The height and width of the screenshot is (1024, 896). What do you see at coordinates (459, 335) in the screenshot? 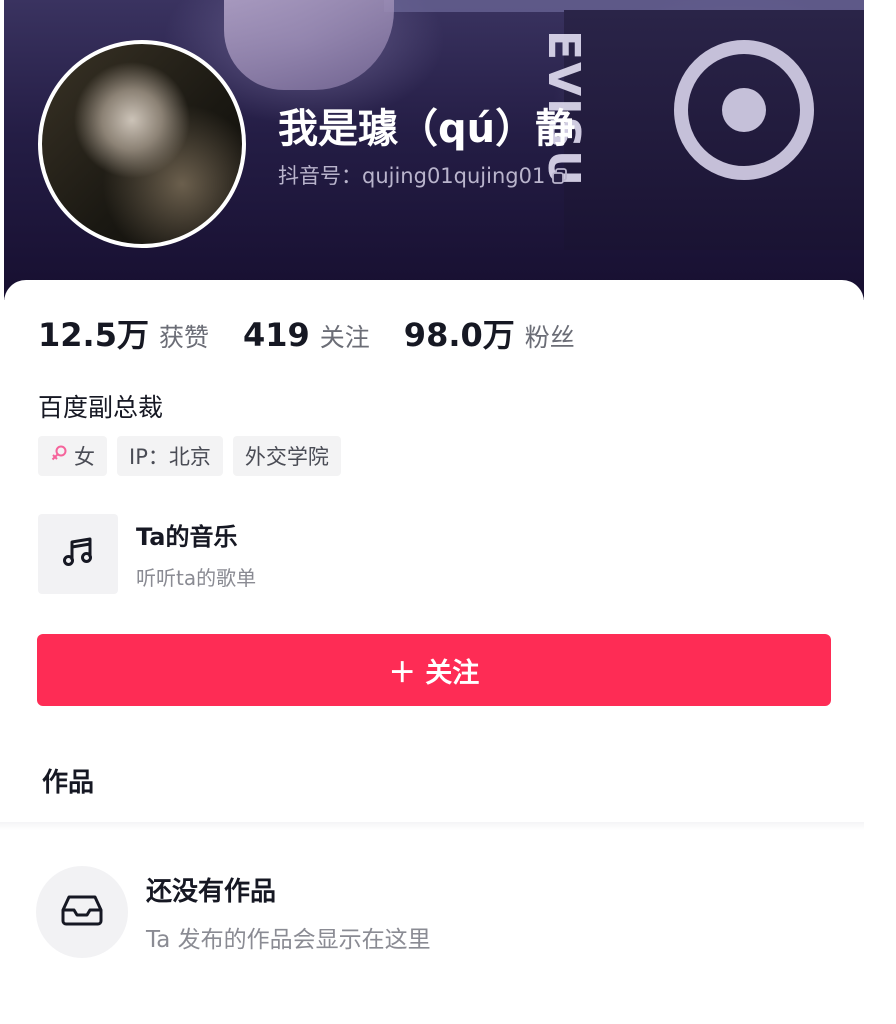
I see `stat-followers-value: 98.0万` at bounding box center [459, 335].